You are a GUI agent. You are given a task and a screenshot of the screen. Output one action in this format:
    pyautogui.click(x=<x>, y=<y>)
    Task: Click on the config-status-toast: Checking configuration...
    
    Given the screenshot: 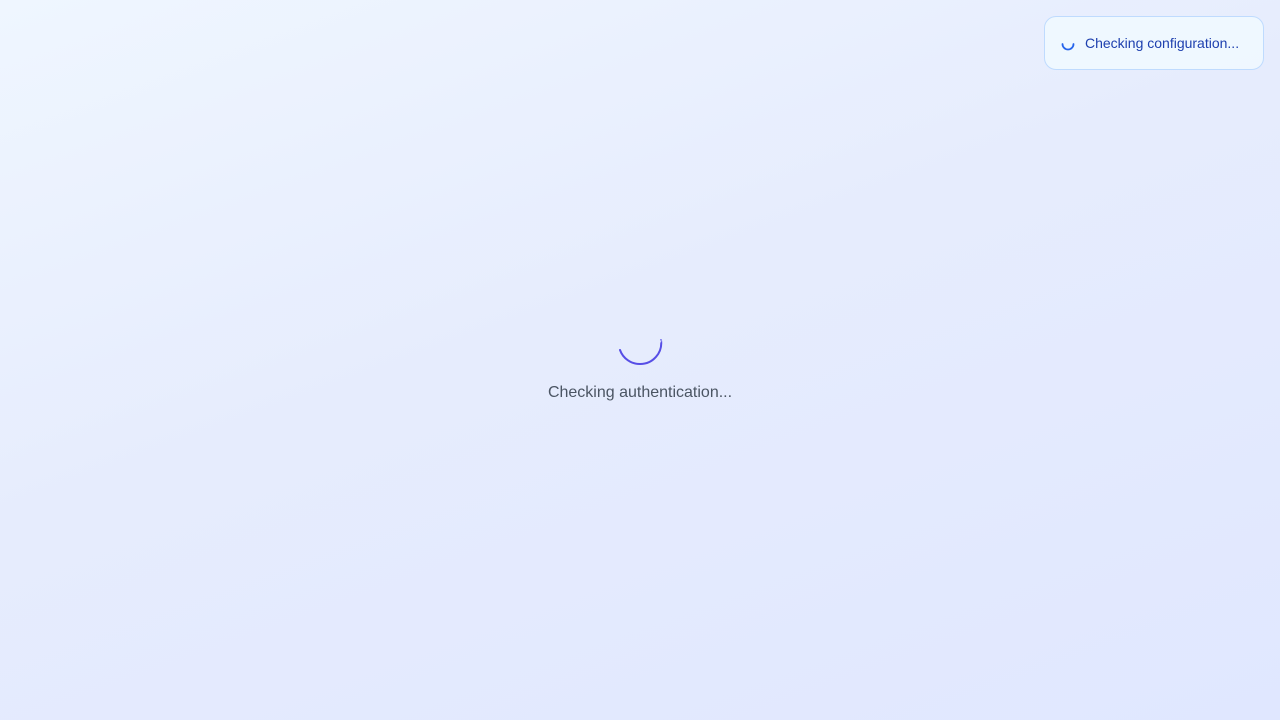 What is the action you would take?
    pyautogui.click(x=1154, y=43)
    